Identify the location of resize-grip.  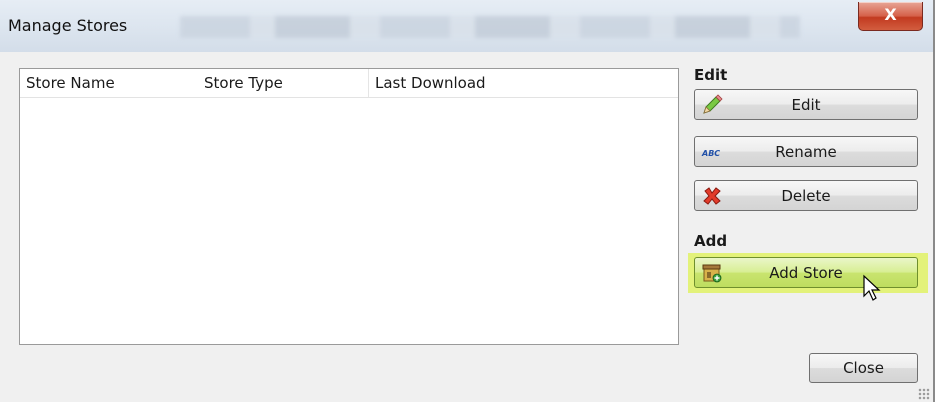
(924, 394).